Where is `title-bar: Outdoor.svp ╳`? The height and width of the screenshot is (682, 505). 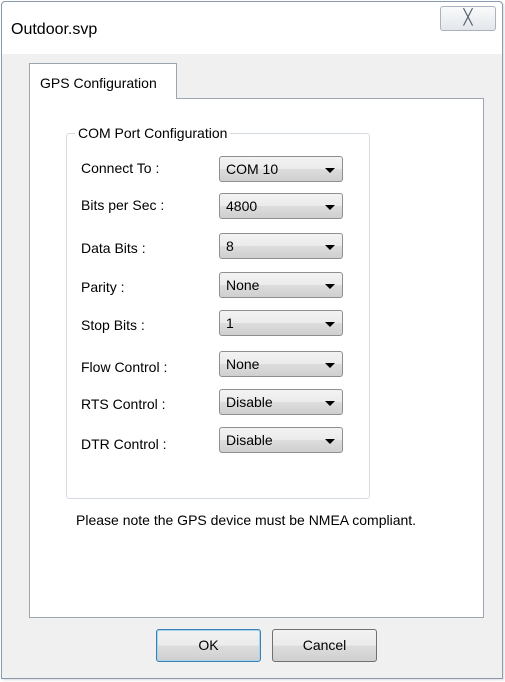
title-bar: Outdoor.svp ╳ is located at coordinates (252, 28).